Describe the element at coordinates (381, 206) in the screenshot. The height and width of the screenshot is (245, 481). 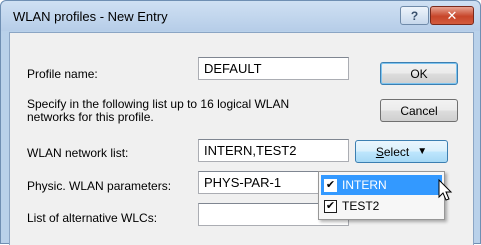
I see `menu-item-test2: ✔ TEST2` at that location.